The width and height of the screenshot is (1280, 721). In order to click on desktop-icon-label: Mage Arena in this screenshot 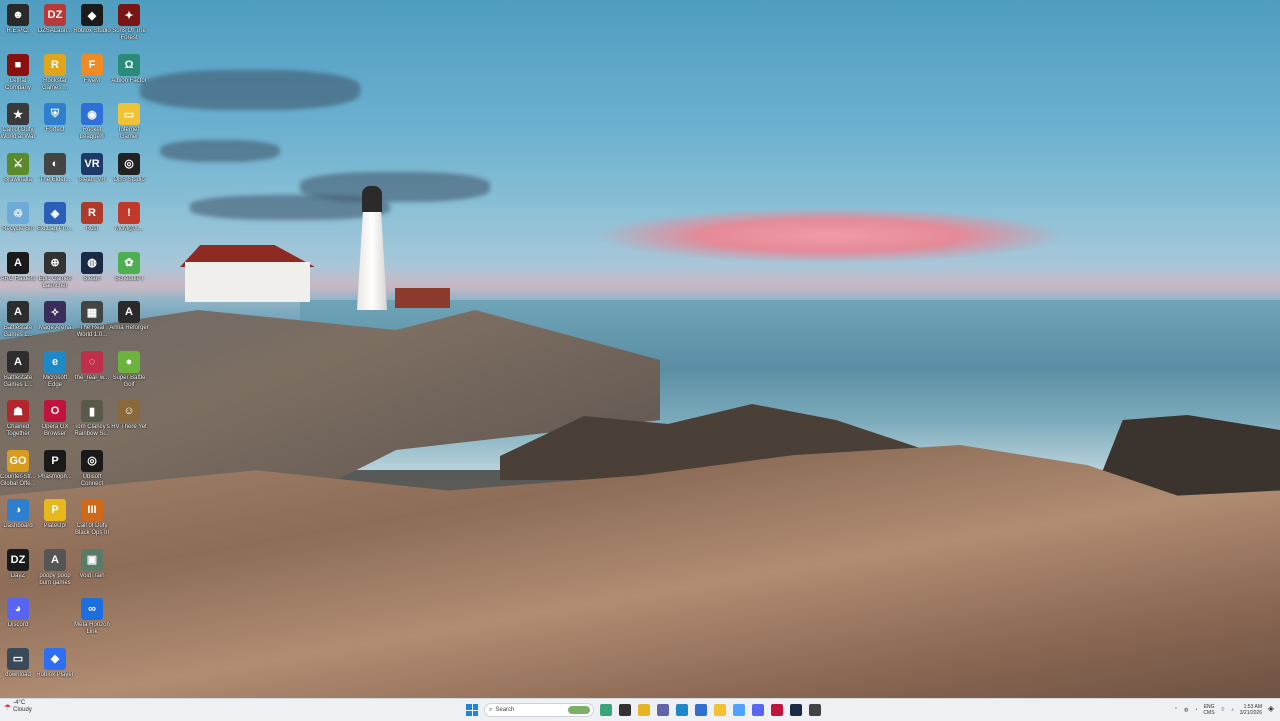, I will do `click(55, 328)`.